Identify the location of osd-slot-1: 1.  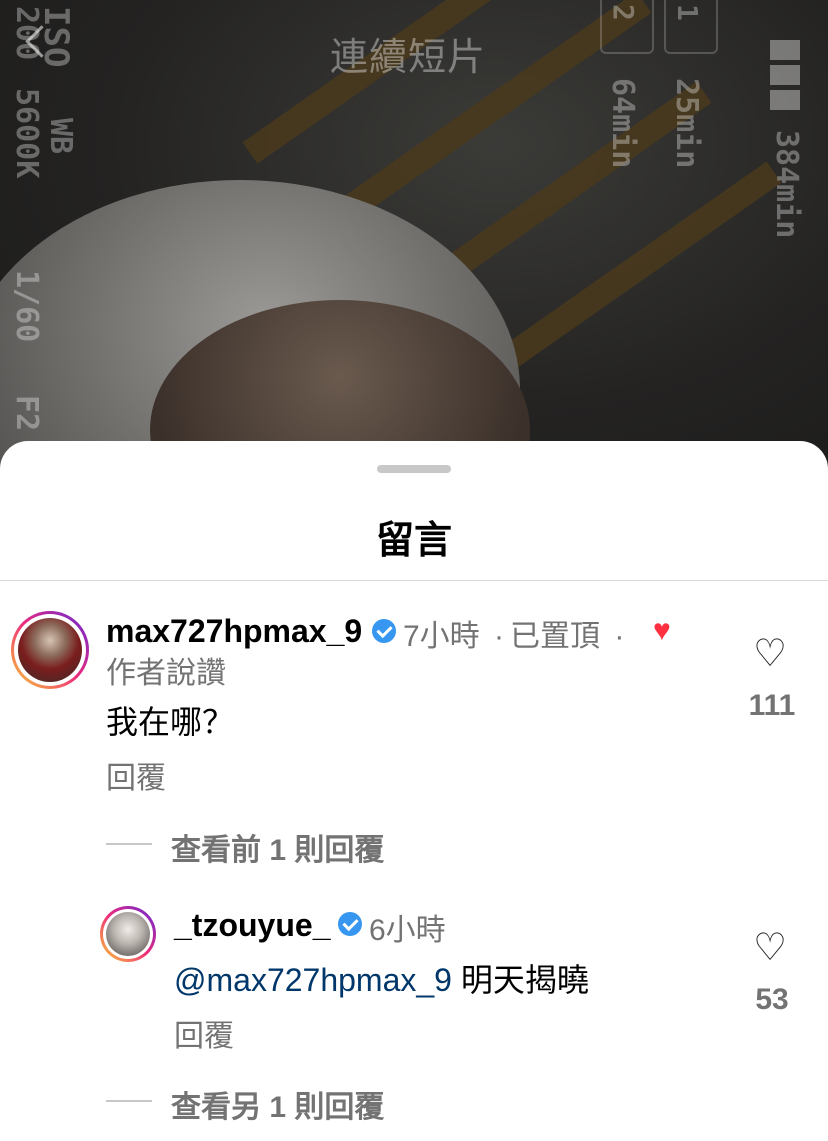
(687, 12).